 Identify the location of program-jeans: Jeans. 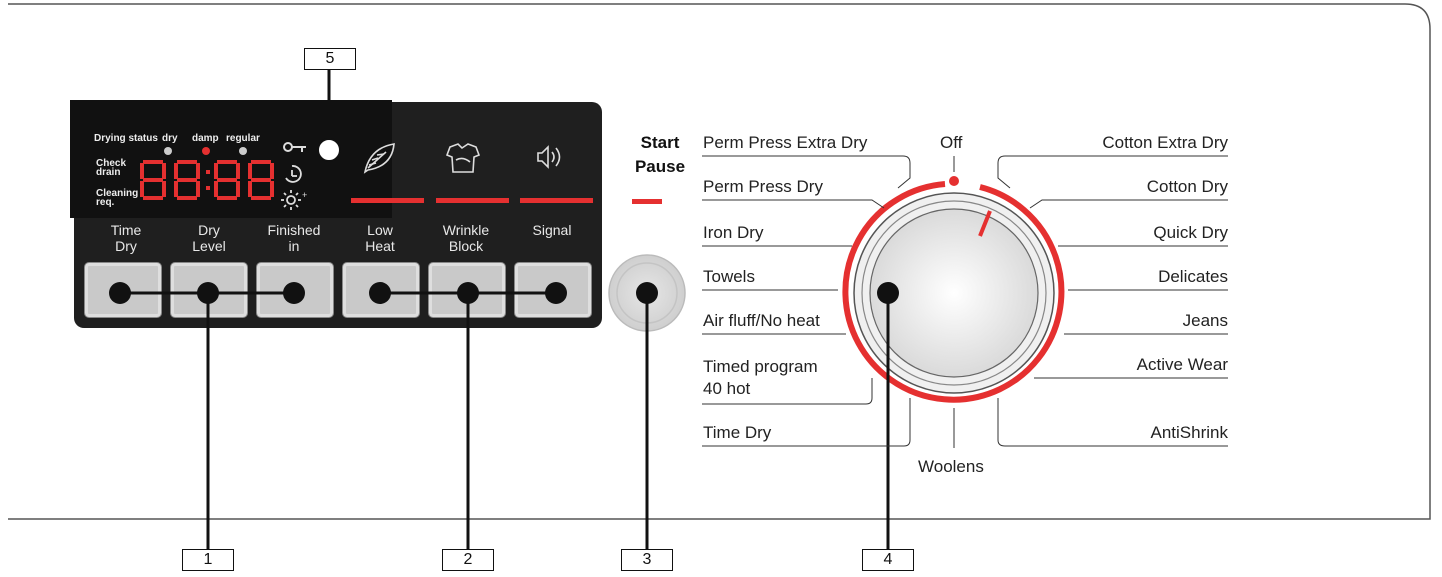
(1205, 320).